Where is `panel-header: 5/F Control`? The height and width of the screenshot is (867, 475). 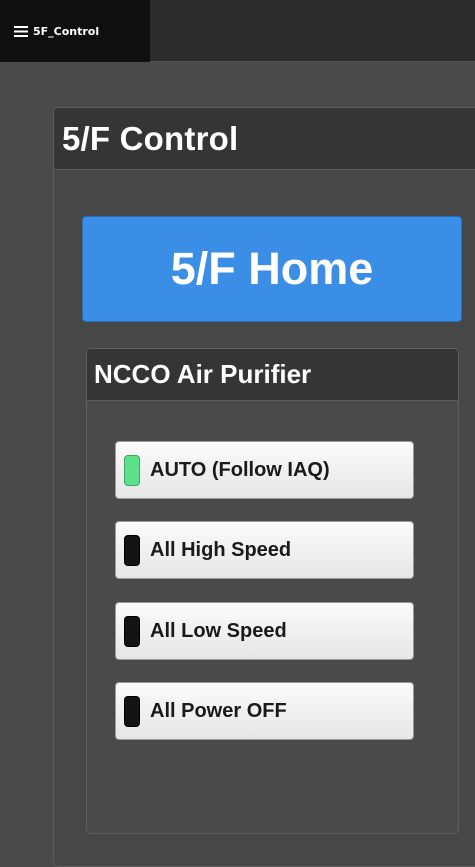 panel-header: 5/F Control is located at coordinates (264, 139).